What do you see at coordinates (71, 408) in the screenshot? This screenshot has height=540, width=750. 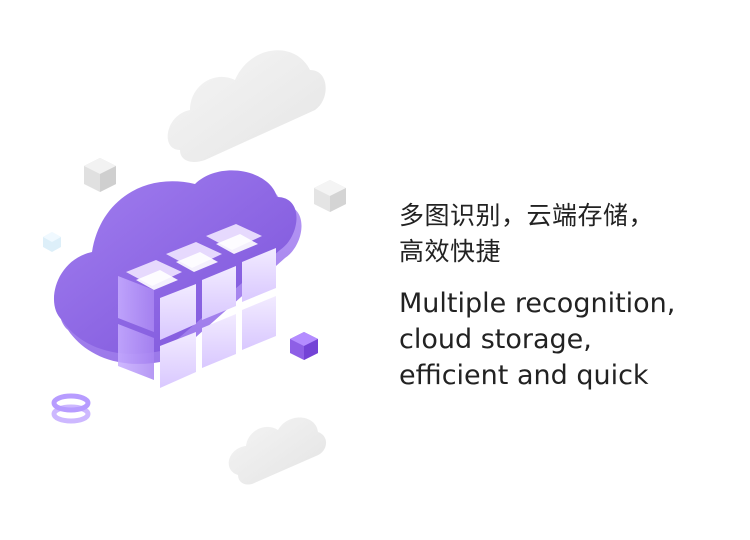 I see `ring-icon` at bounding box center [71, 408].